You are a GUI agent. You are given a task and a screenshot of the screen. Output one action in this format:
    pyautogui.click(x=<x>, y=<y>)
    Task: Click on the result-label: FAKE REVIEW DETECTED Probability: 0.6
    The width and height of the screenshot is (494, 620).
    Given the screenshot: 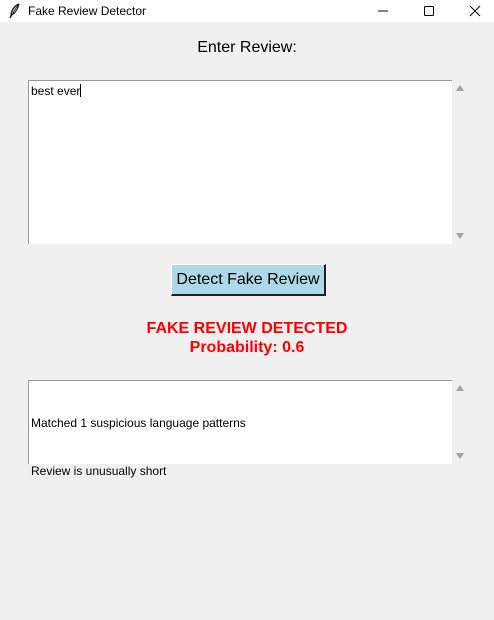 What is the action you would take?
    pyautogui.click(x=247, y=338)
    